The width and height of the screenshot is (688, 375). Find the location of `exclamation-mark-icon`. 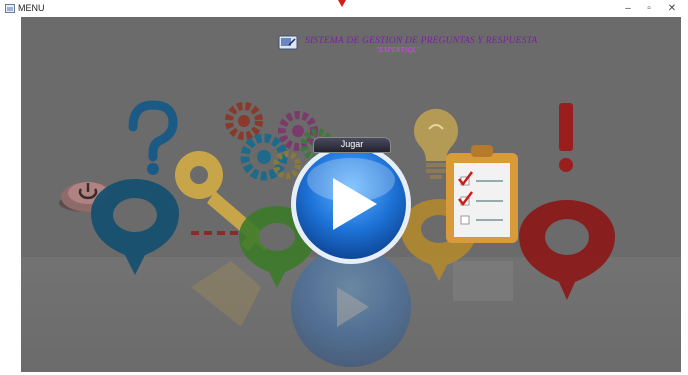

exclamation-mark-icon is located at coordinates (566, 137).